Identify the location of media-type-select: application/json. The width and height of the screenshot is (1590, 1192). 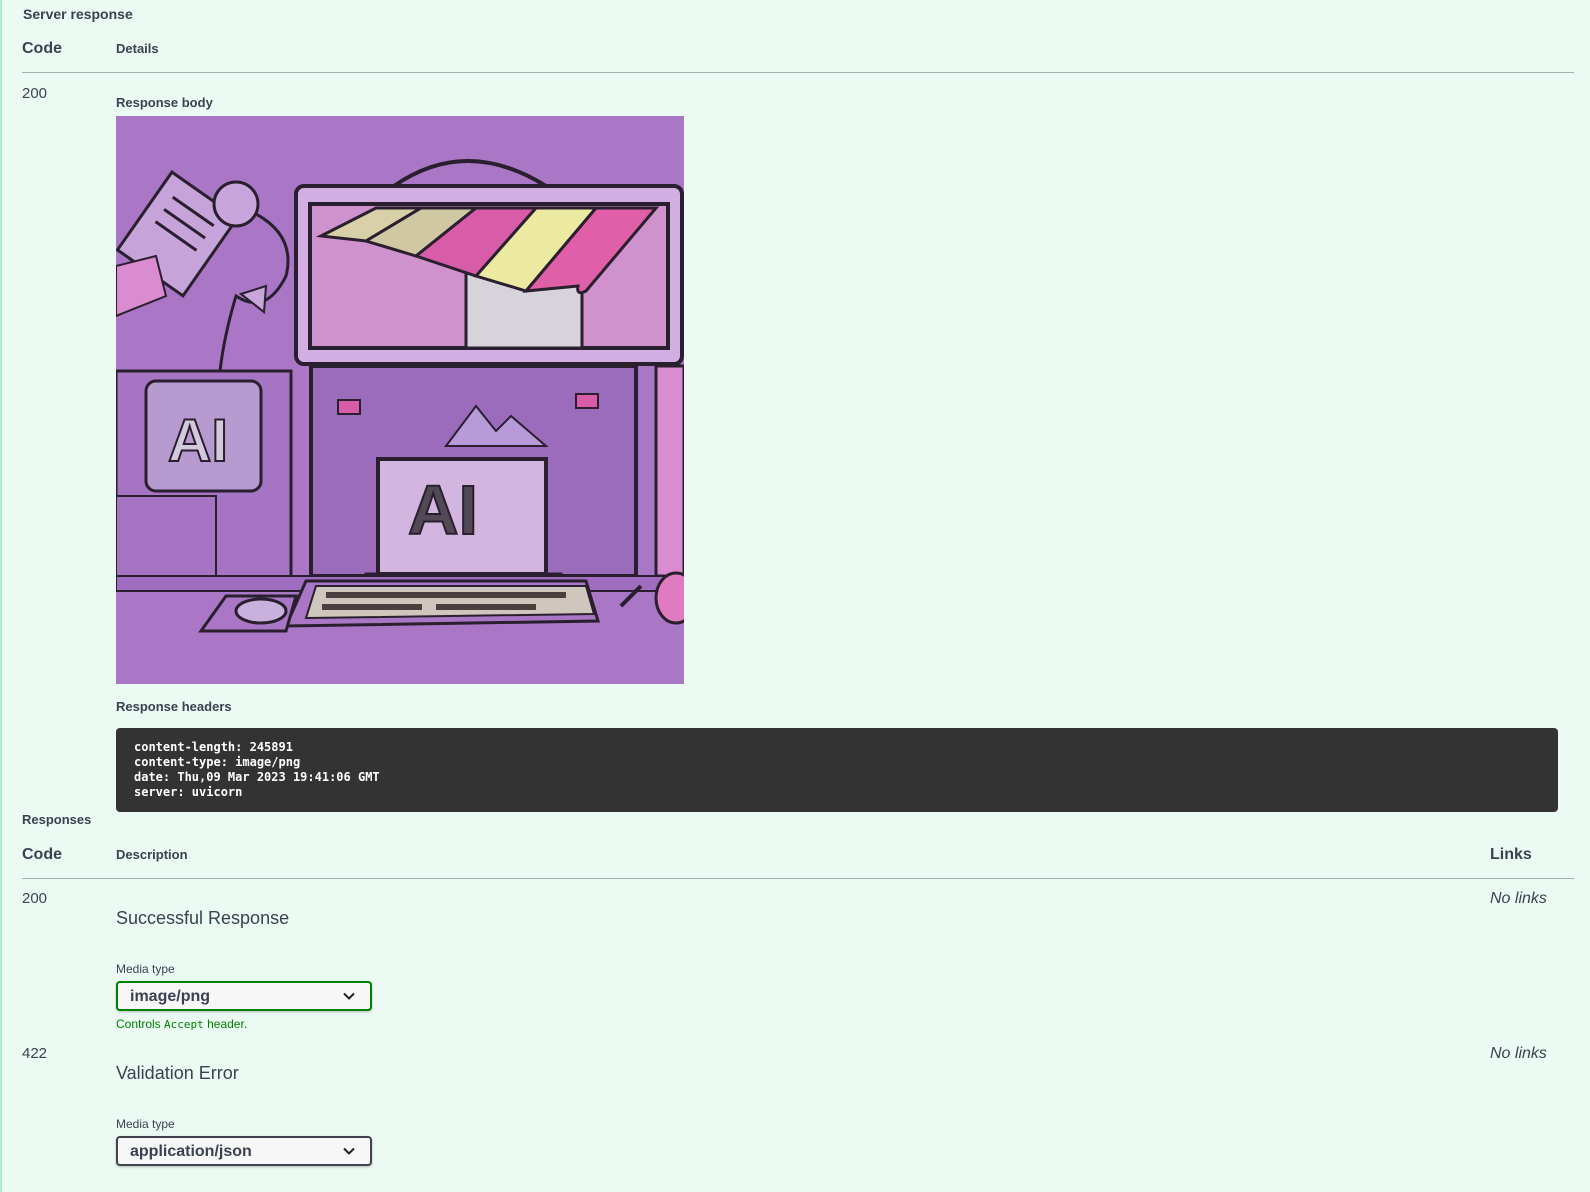
(244, 1151).